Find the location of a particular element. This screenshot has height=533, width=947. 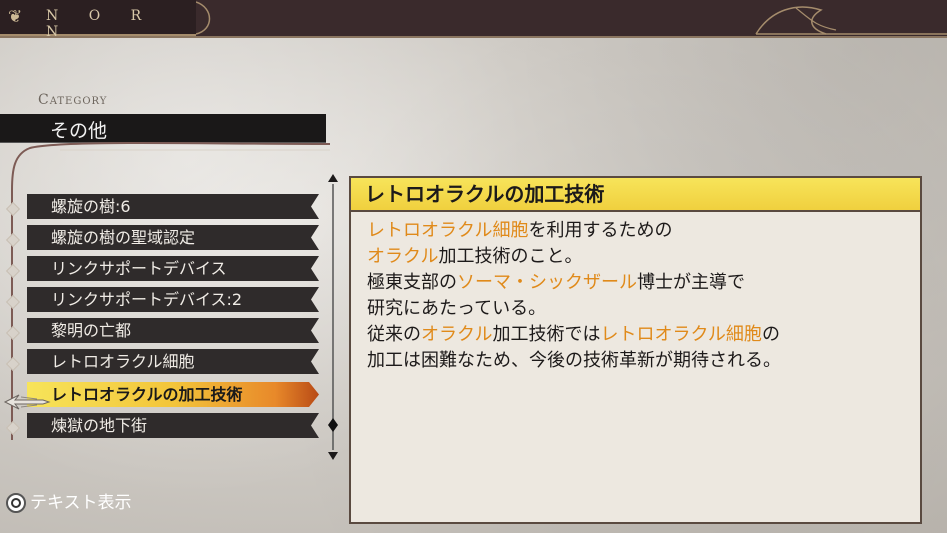

detail-line: 極東支部のソーマ・シックザール博士が主導で is located at coordinates (637, 283).